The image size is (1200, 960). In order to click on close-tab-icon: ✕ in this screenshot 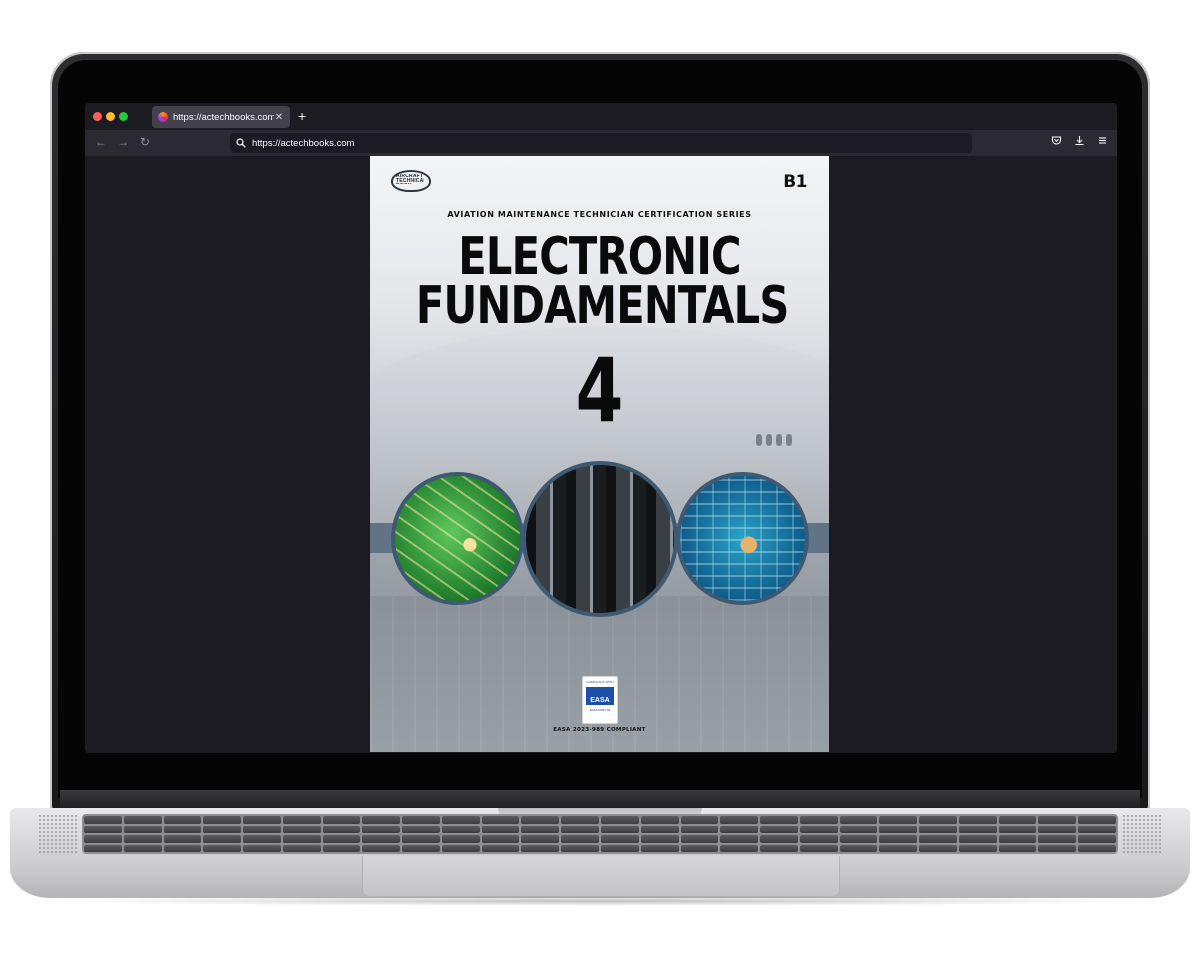, I will do `click(279, 117)`.